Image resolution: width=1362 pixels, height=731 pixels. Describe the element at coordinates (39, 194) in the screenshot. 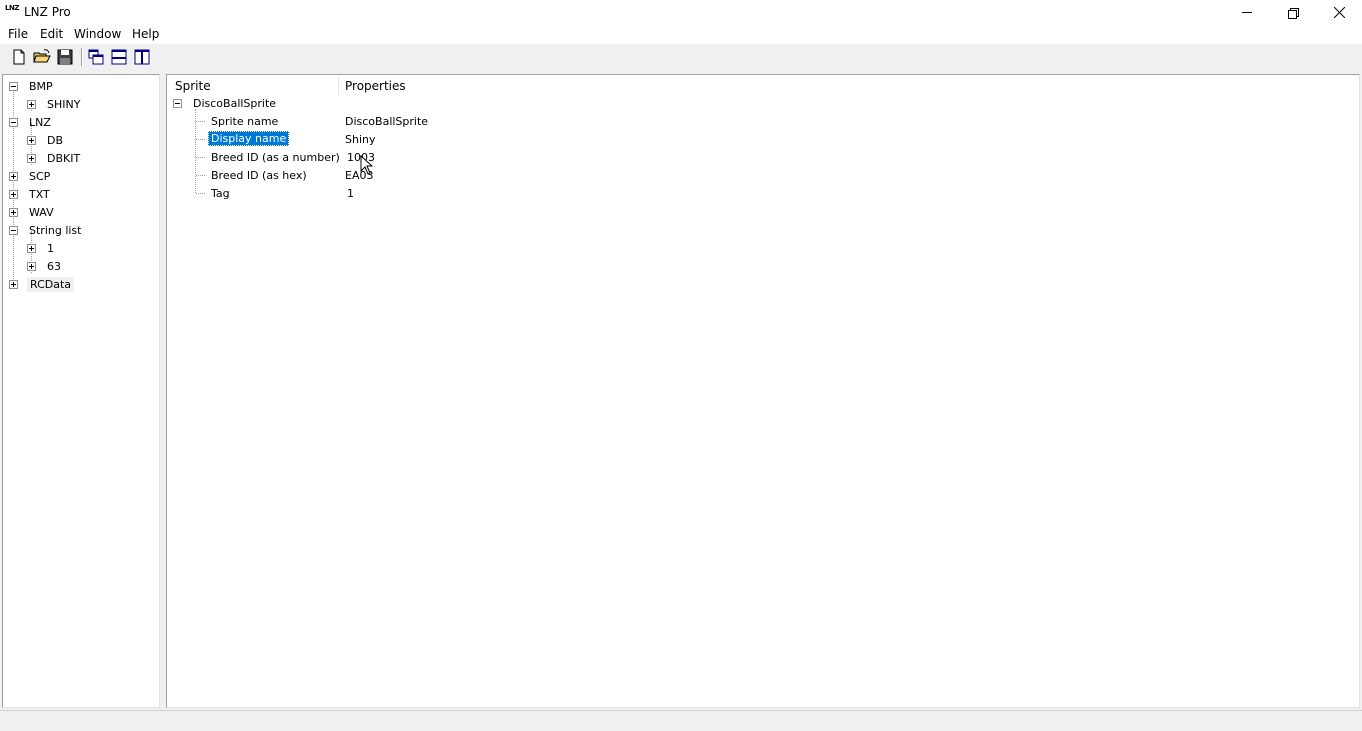

I see `tree-node-txt: TXT` at that location.